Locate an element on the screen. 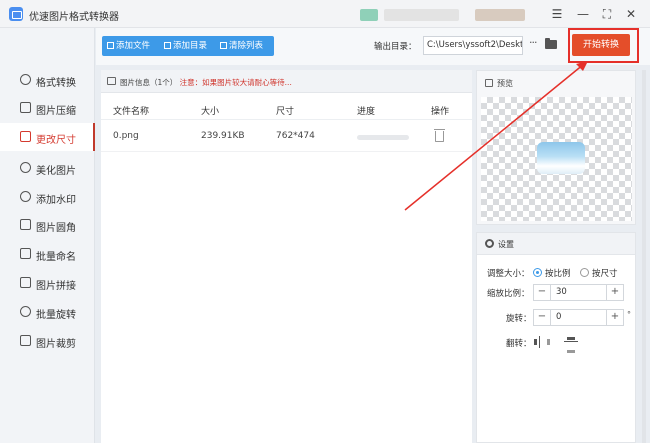  clear-list-button: 清除列表 is located at coordinates (241, 46).